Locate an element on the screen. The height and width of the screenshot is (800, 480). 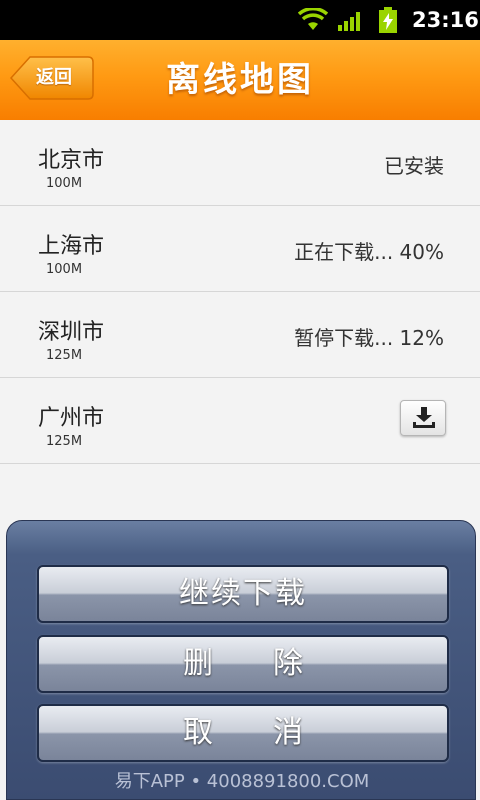
list-item: 广州市 125M is located at coordinates (240, 421).